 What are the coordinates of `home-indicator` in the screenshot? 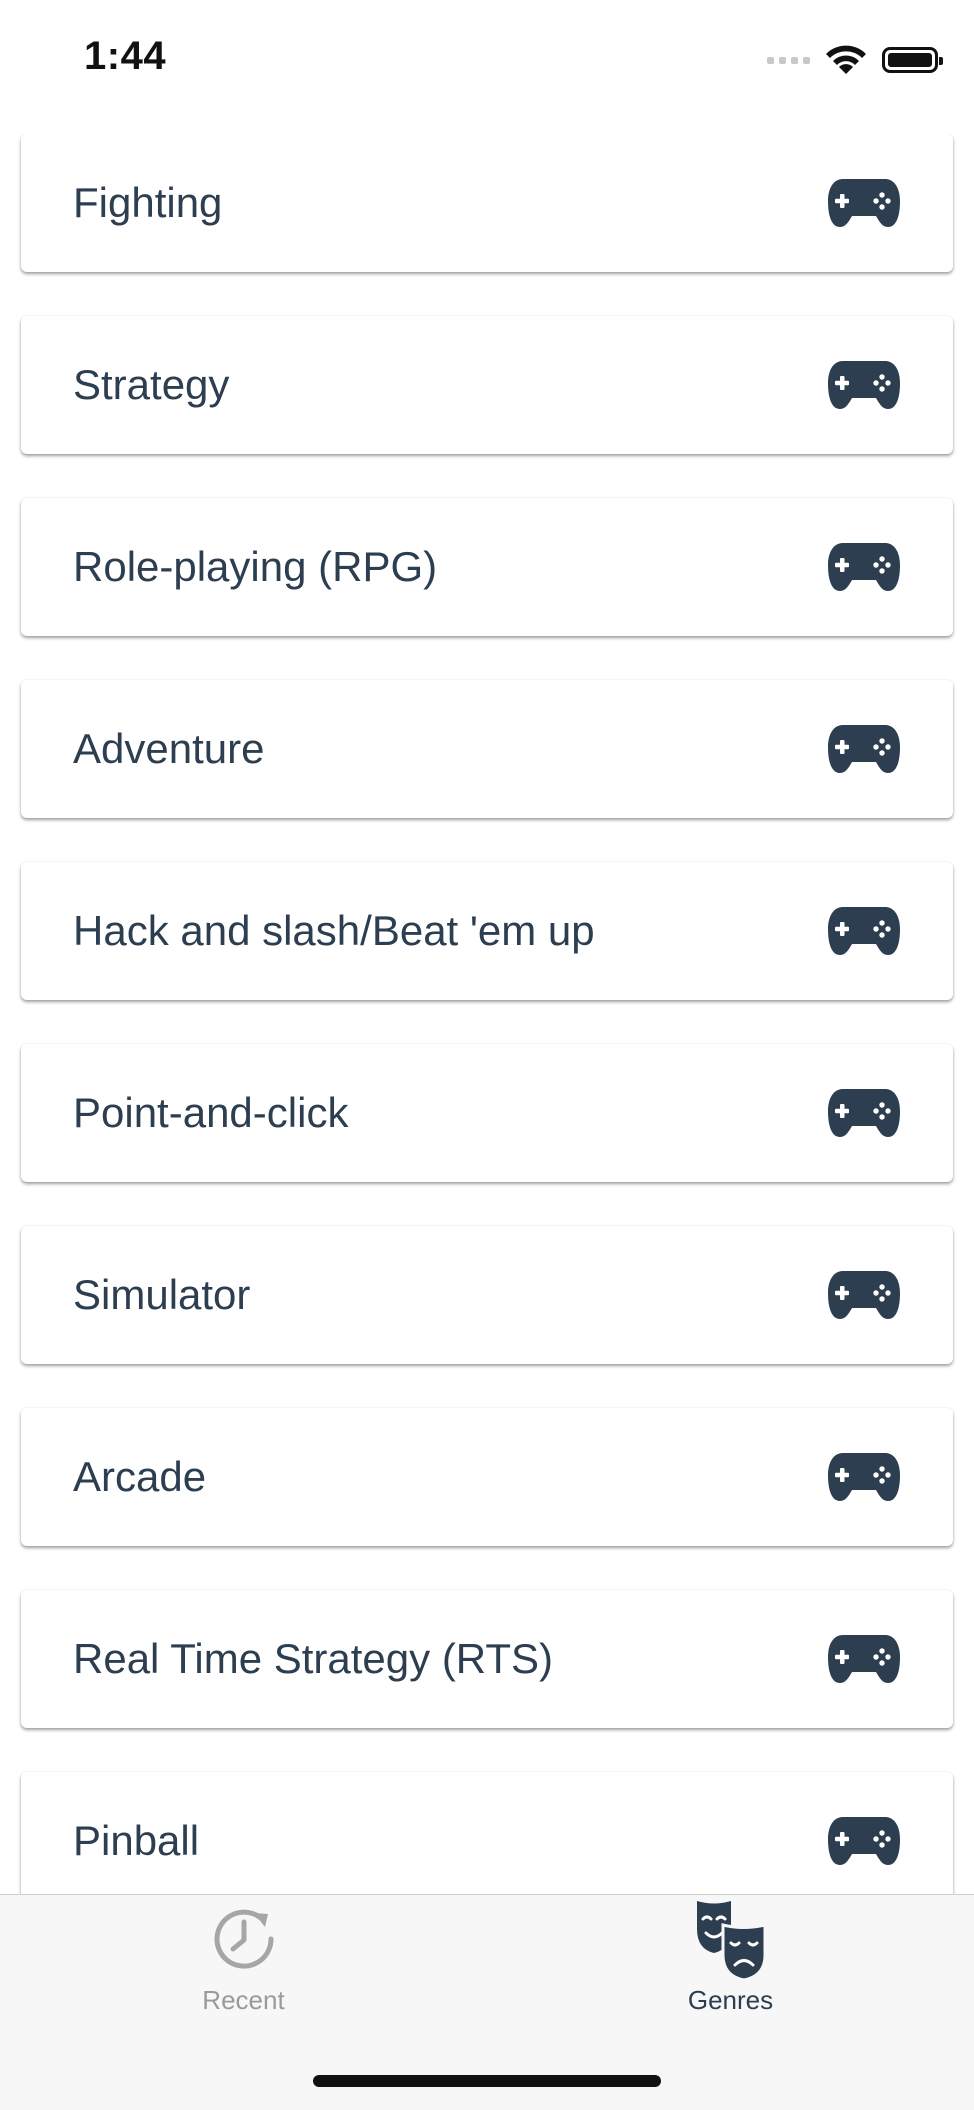 It's located at (487, 2081).